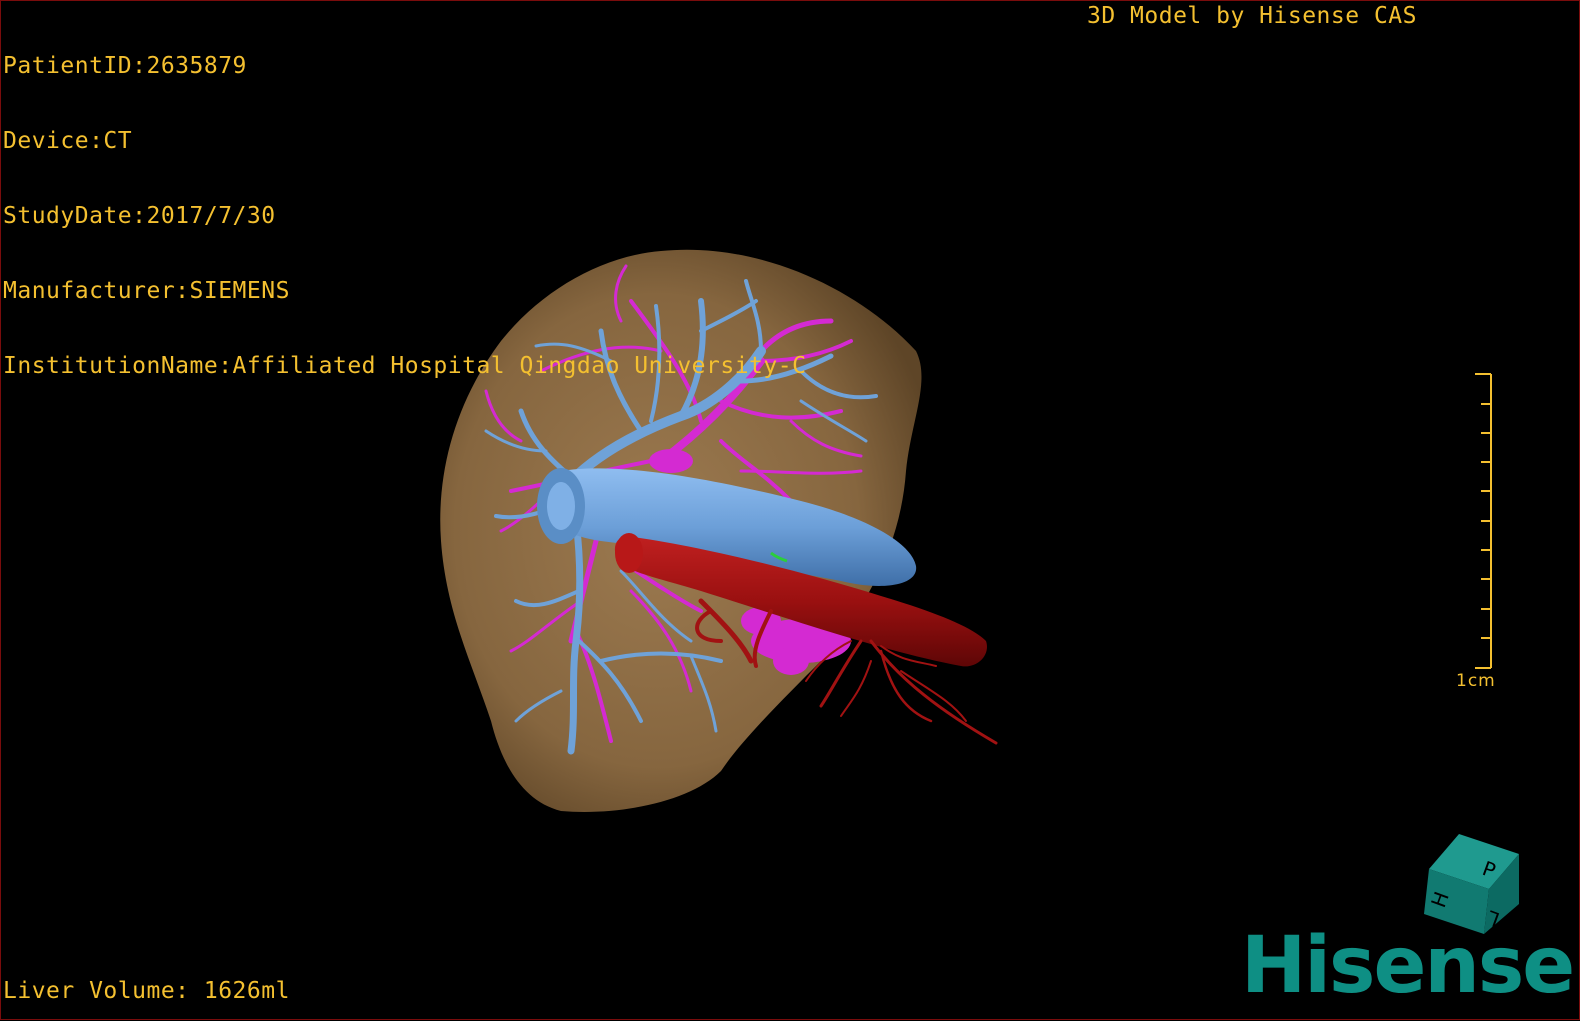  Describe the element at coordinates (1252, 16) in the screenshot. I see `model-credit: 3D Model by Hisense CAS` at that location.